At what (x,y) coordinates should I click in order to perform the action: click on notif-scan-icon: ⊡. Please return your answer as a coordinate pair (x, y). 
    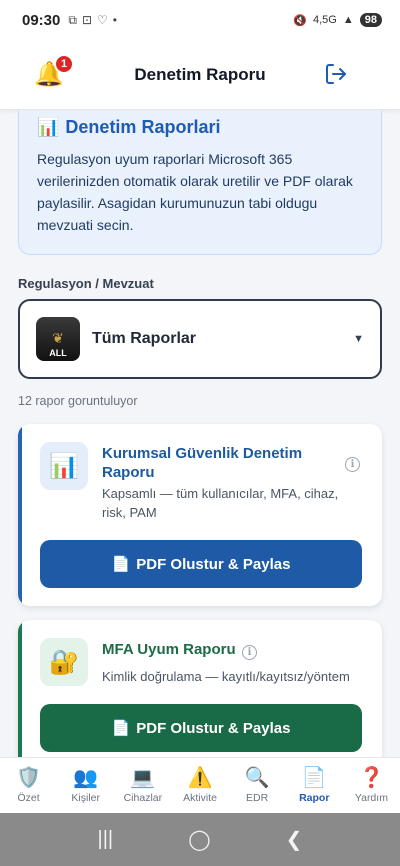
    Looking at the image, I should click on (87, 20).